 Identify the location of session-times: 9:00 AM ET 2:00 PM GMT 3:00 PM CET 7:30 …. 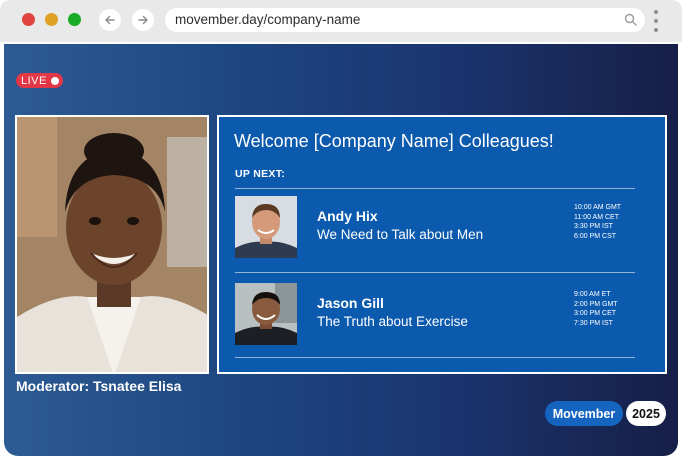
(596, 309).